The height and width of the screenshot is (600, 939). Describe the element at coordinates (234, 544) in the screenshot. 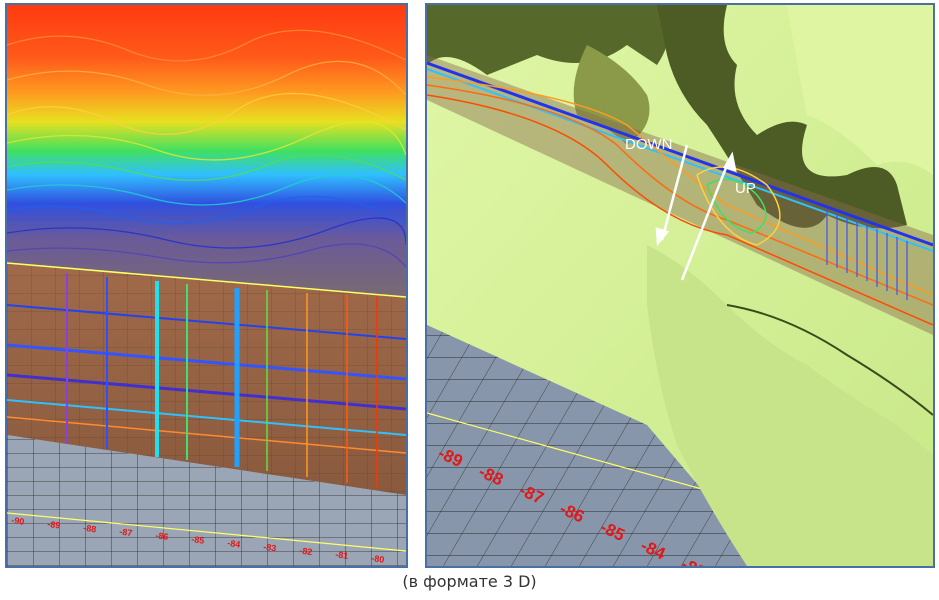

I see `axis-tick-label: -84` at that location.